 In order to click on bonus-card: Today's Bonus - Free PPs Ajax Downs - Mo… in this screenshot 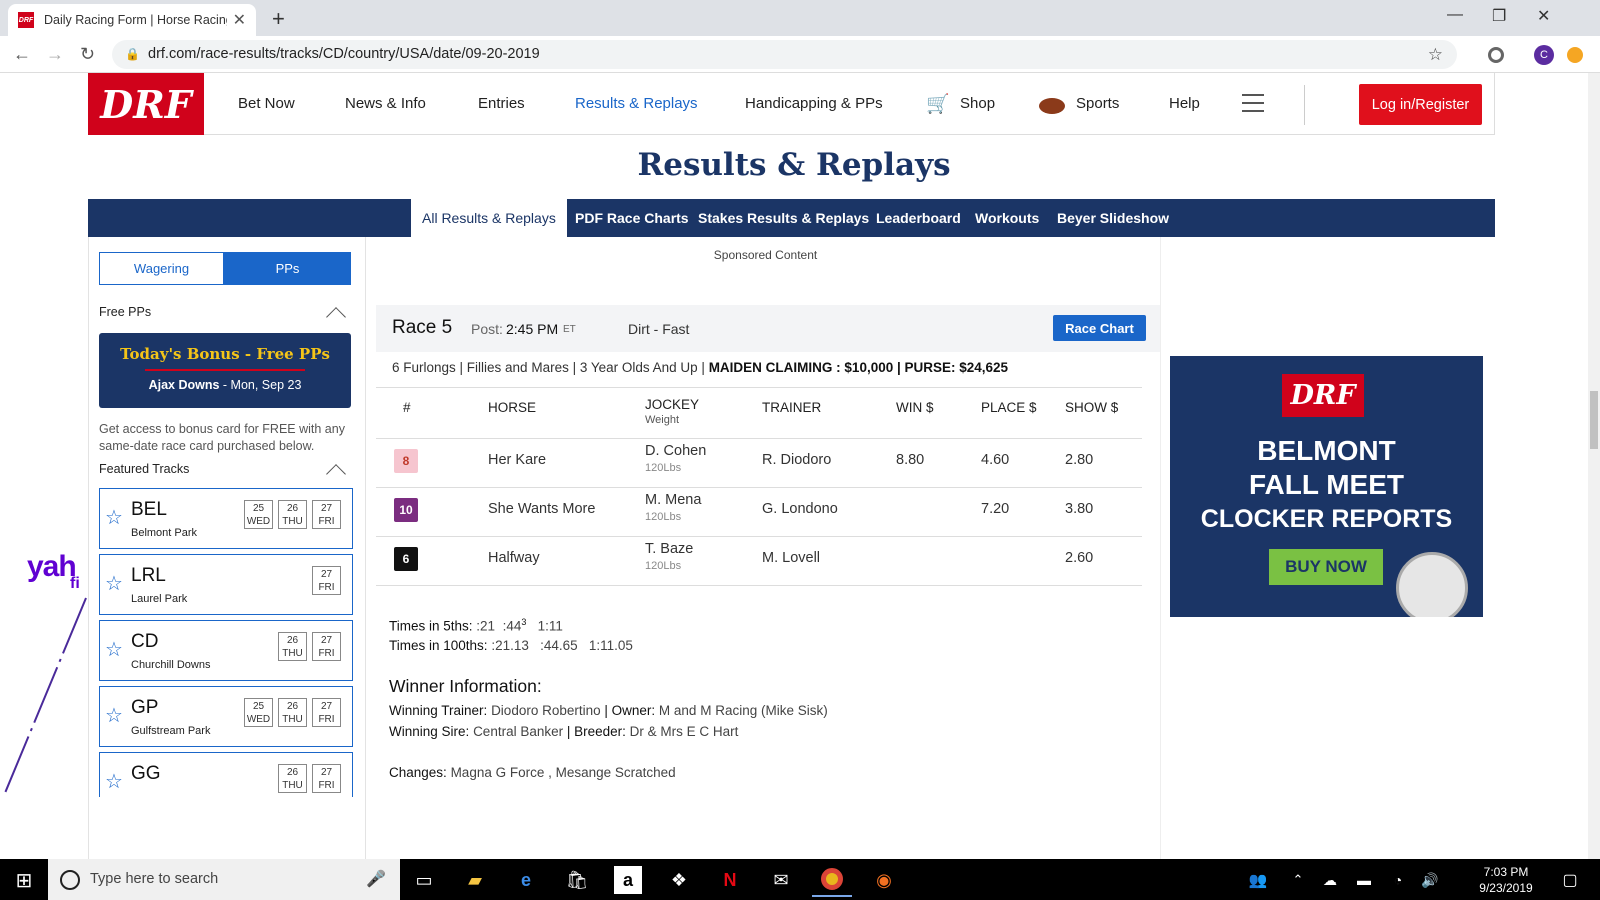, I will do `click(225, 370)`.